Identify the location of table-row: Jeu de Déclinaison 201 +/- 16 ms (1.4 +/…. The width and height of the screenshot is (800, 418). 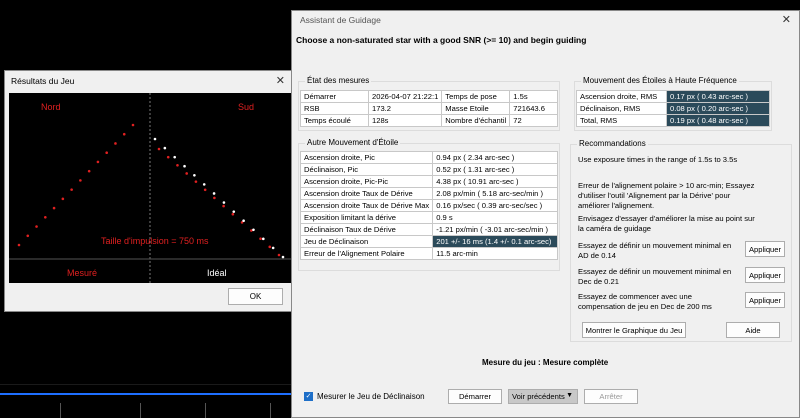
(428, 241).